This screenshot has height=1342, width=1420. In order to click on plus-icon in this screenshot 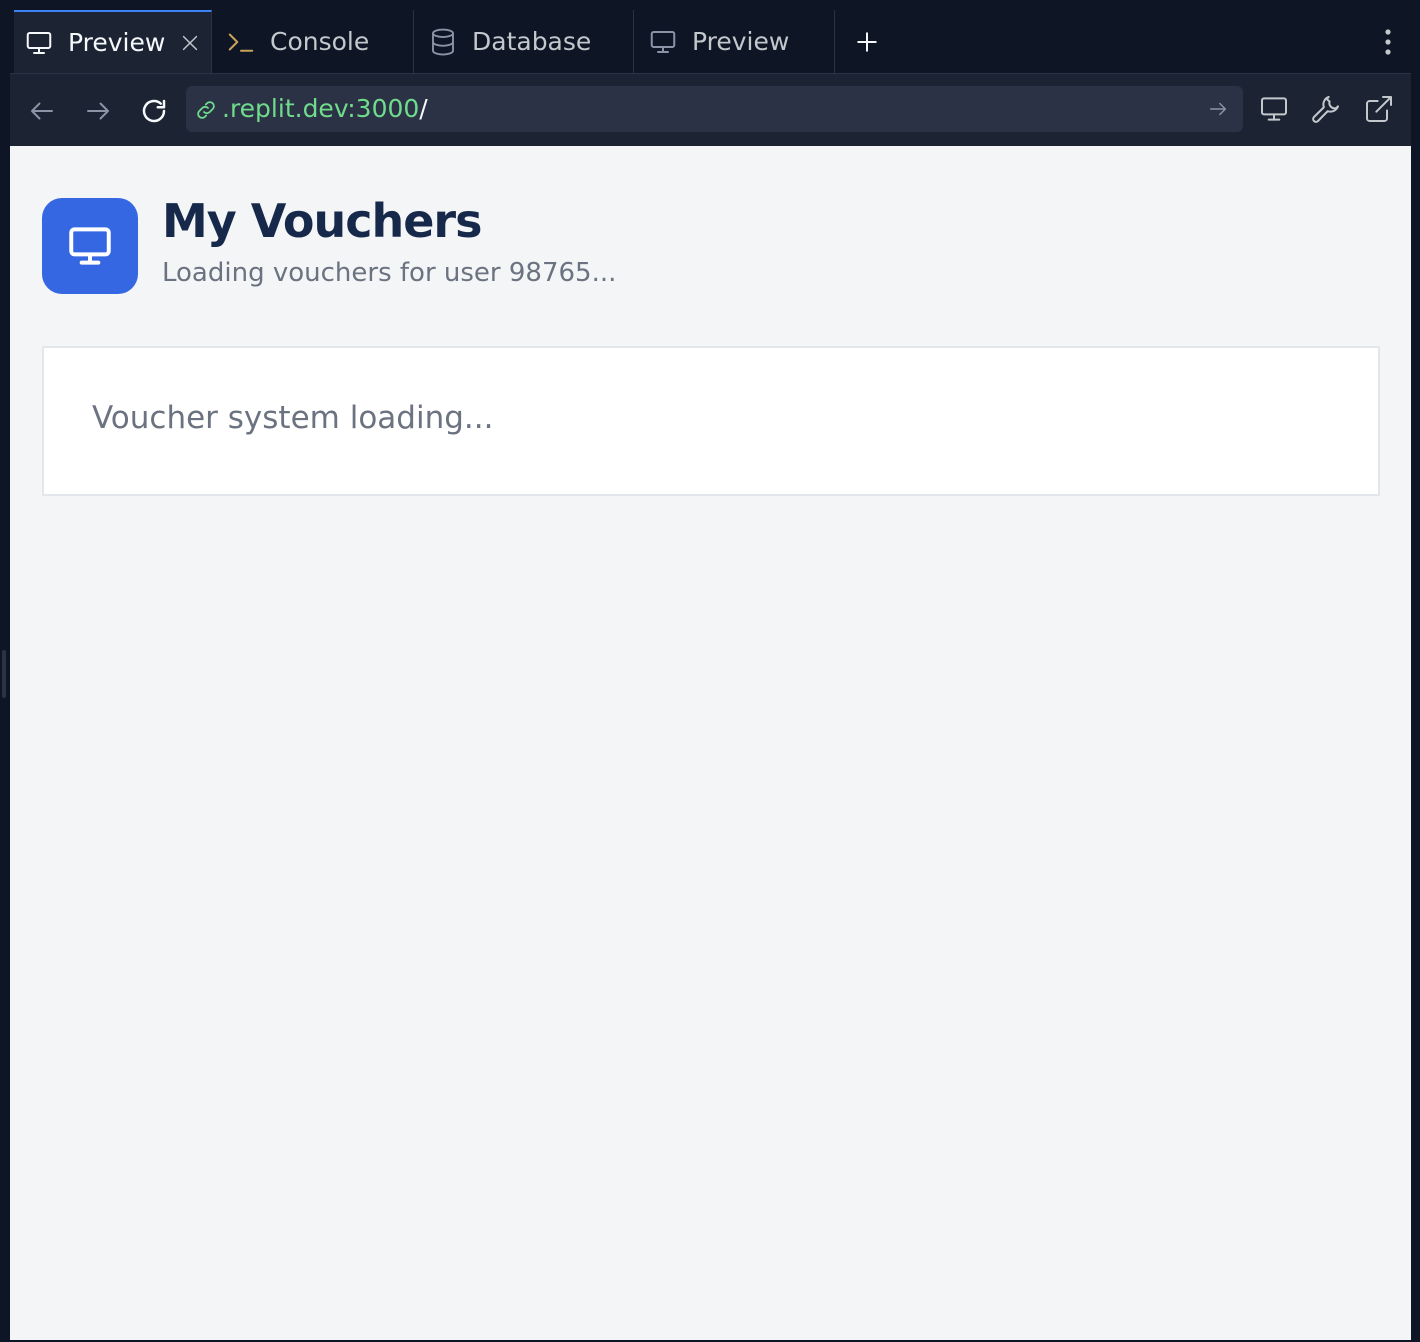, I will do `click(867, 42)`.